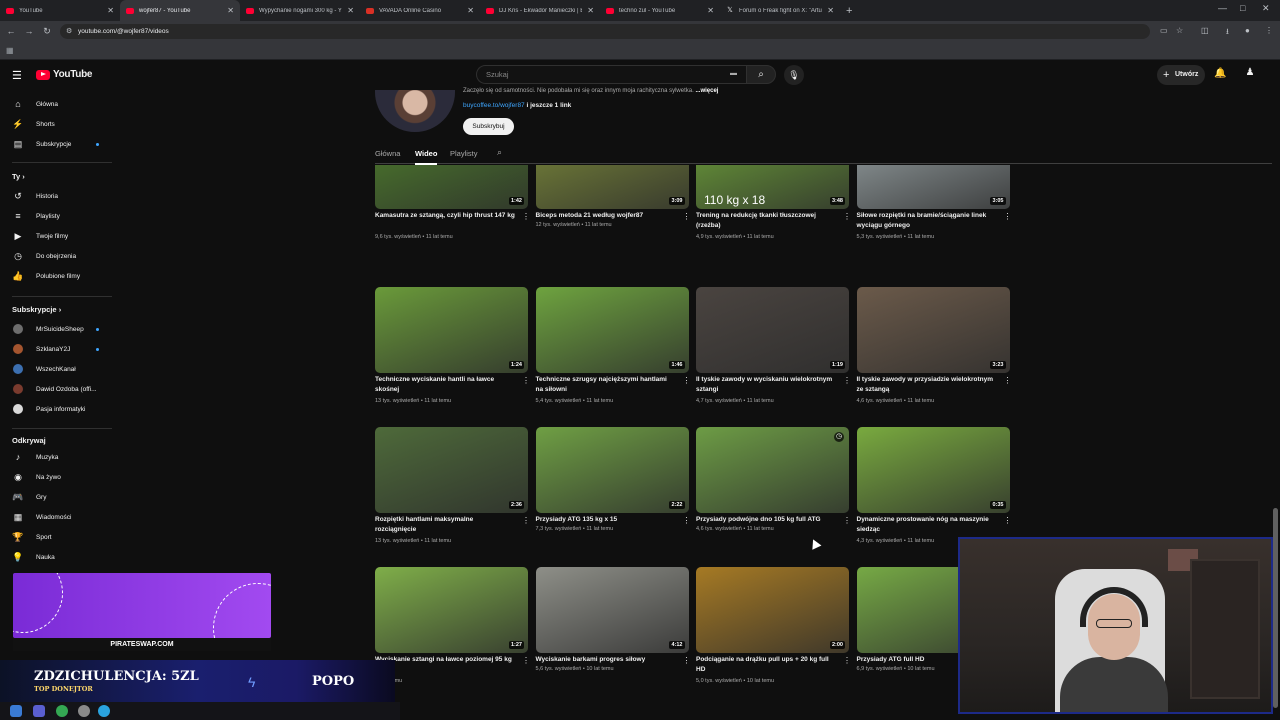 This screenshot has height=720, width=1280. I want to click on notifications-icon: 🔔, so click(1220, 73).